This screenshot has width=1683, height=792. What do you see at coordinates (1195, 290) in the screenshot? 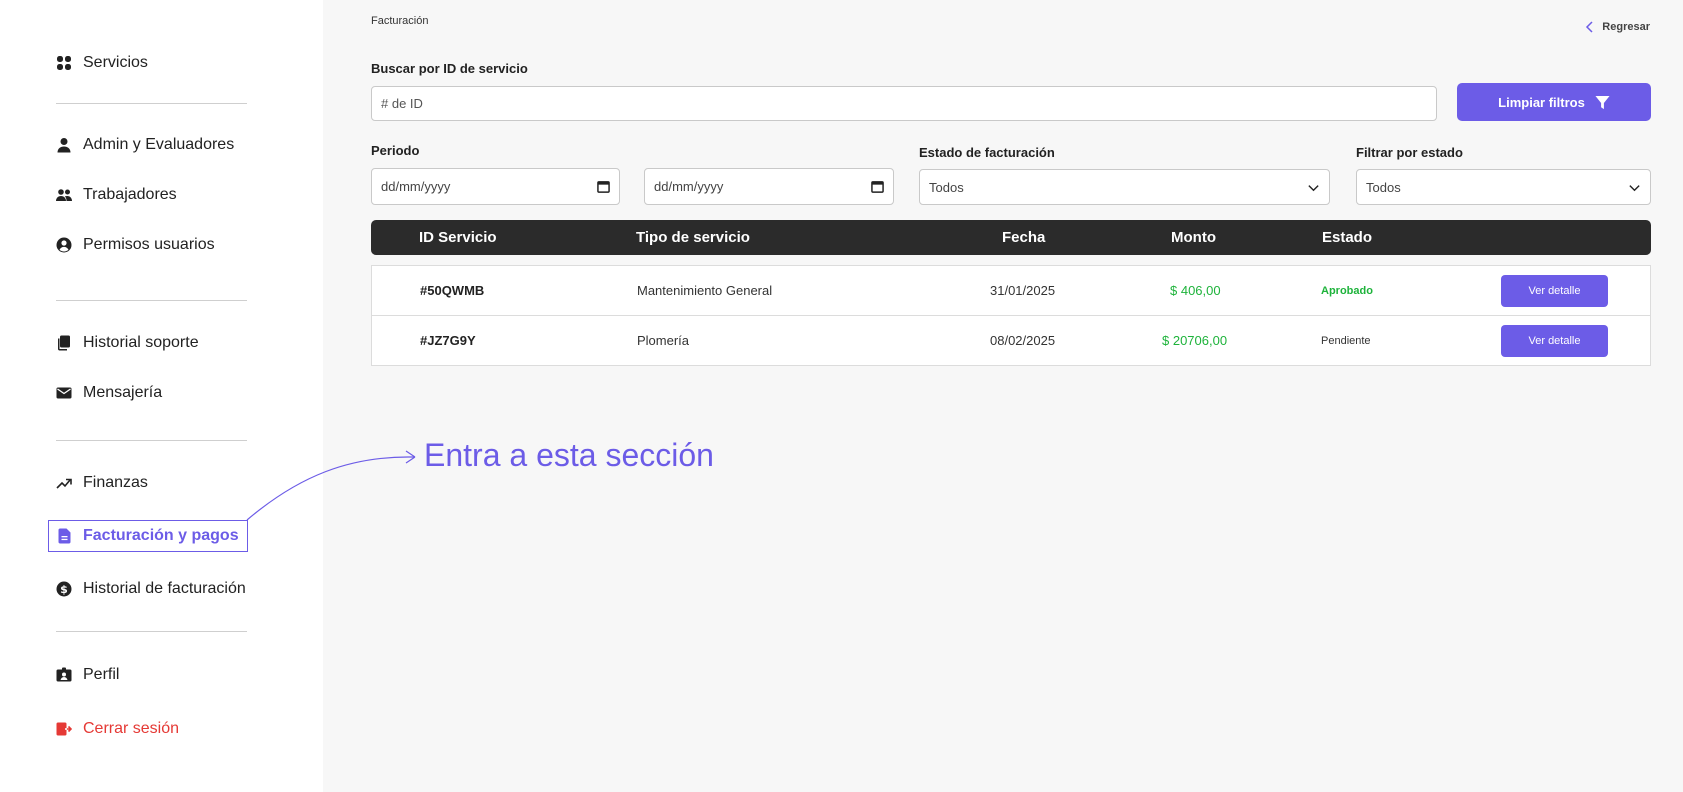
I see `cell-monto: $ 406,00` at bounding box center [1195, 290].